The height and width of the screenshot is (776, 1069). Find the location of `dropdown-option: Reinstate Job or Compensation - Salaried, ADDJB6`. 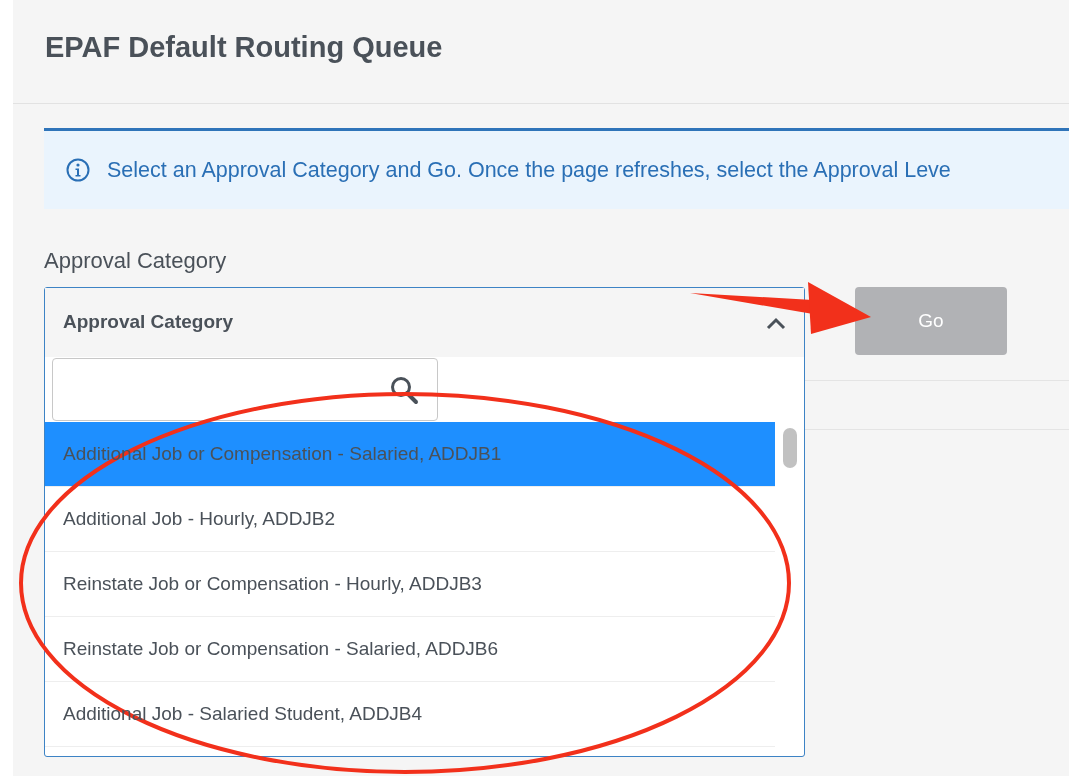

dropdown-option: Reinstate Job or Compensation - Salaried, ADDJB6 is located at coordinates (410, 649).